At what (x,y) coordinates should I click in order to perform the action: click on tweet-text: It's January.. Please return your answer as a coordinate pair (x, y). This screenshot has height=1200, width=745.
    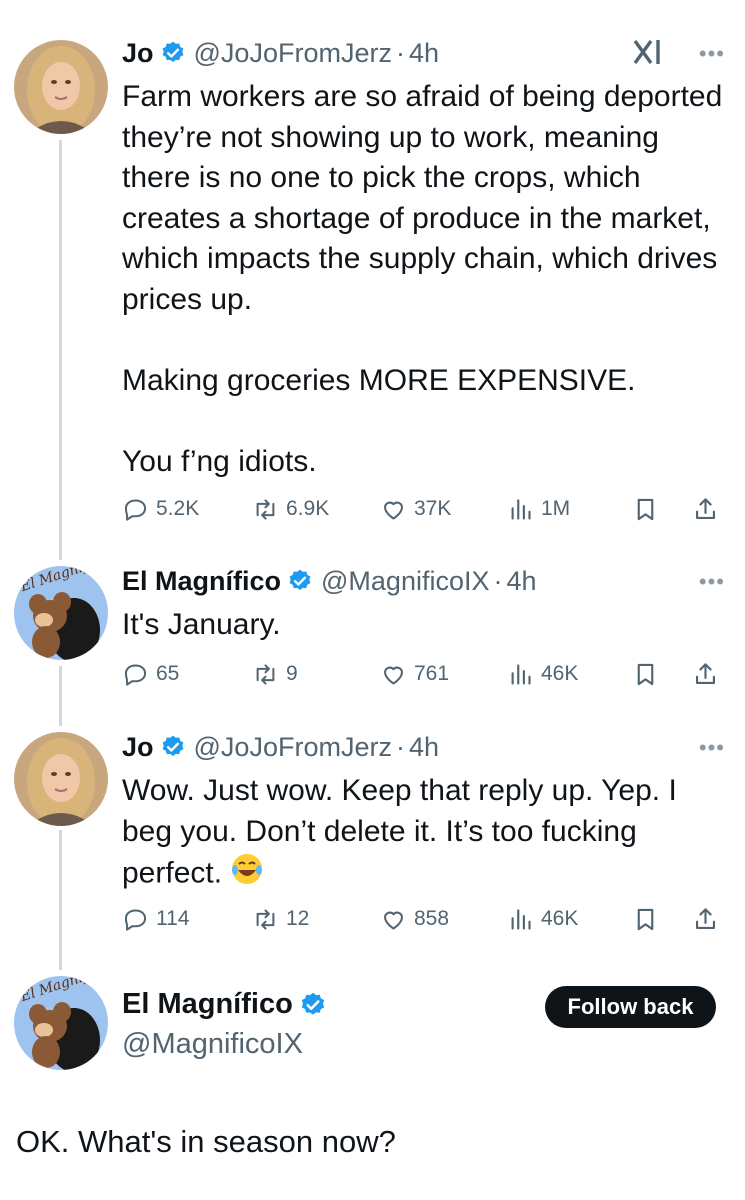
    Looking at the image, I should click on (201, 624).